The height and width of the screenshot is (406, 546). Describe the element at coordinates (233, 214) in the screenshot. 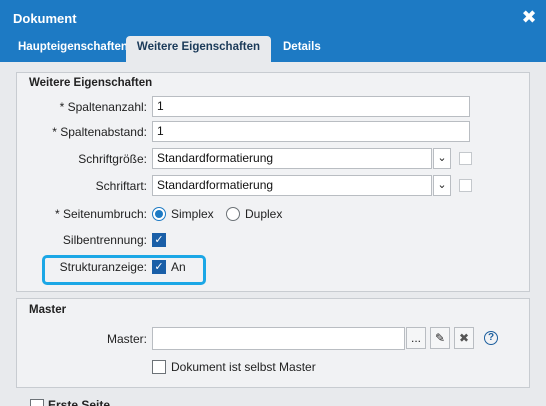

I see `duplex-radio` at that location.